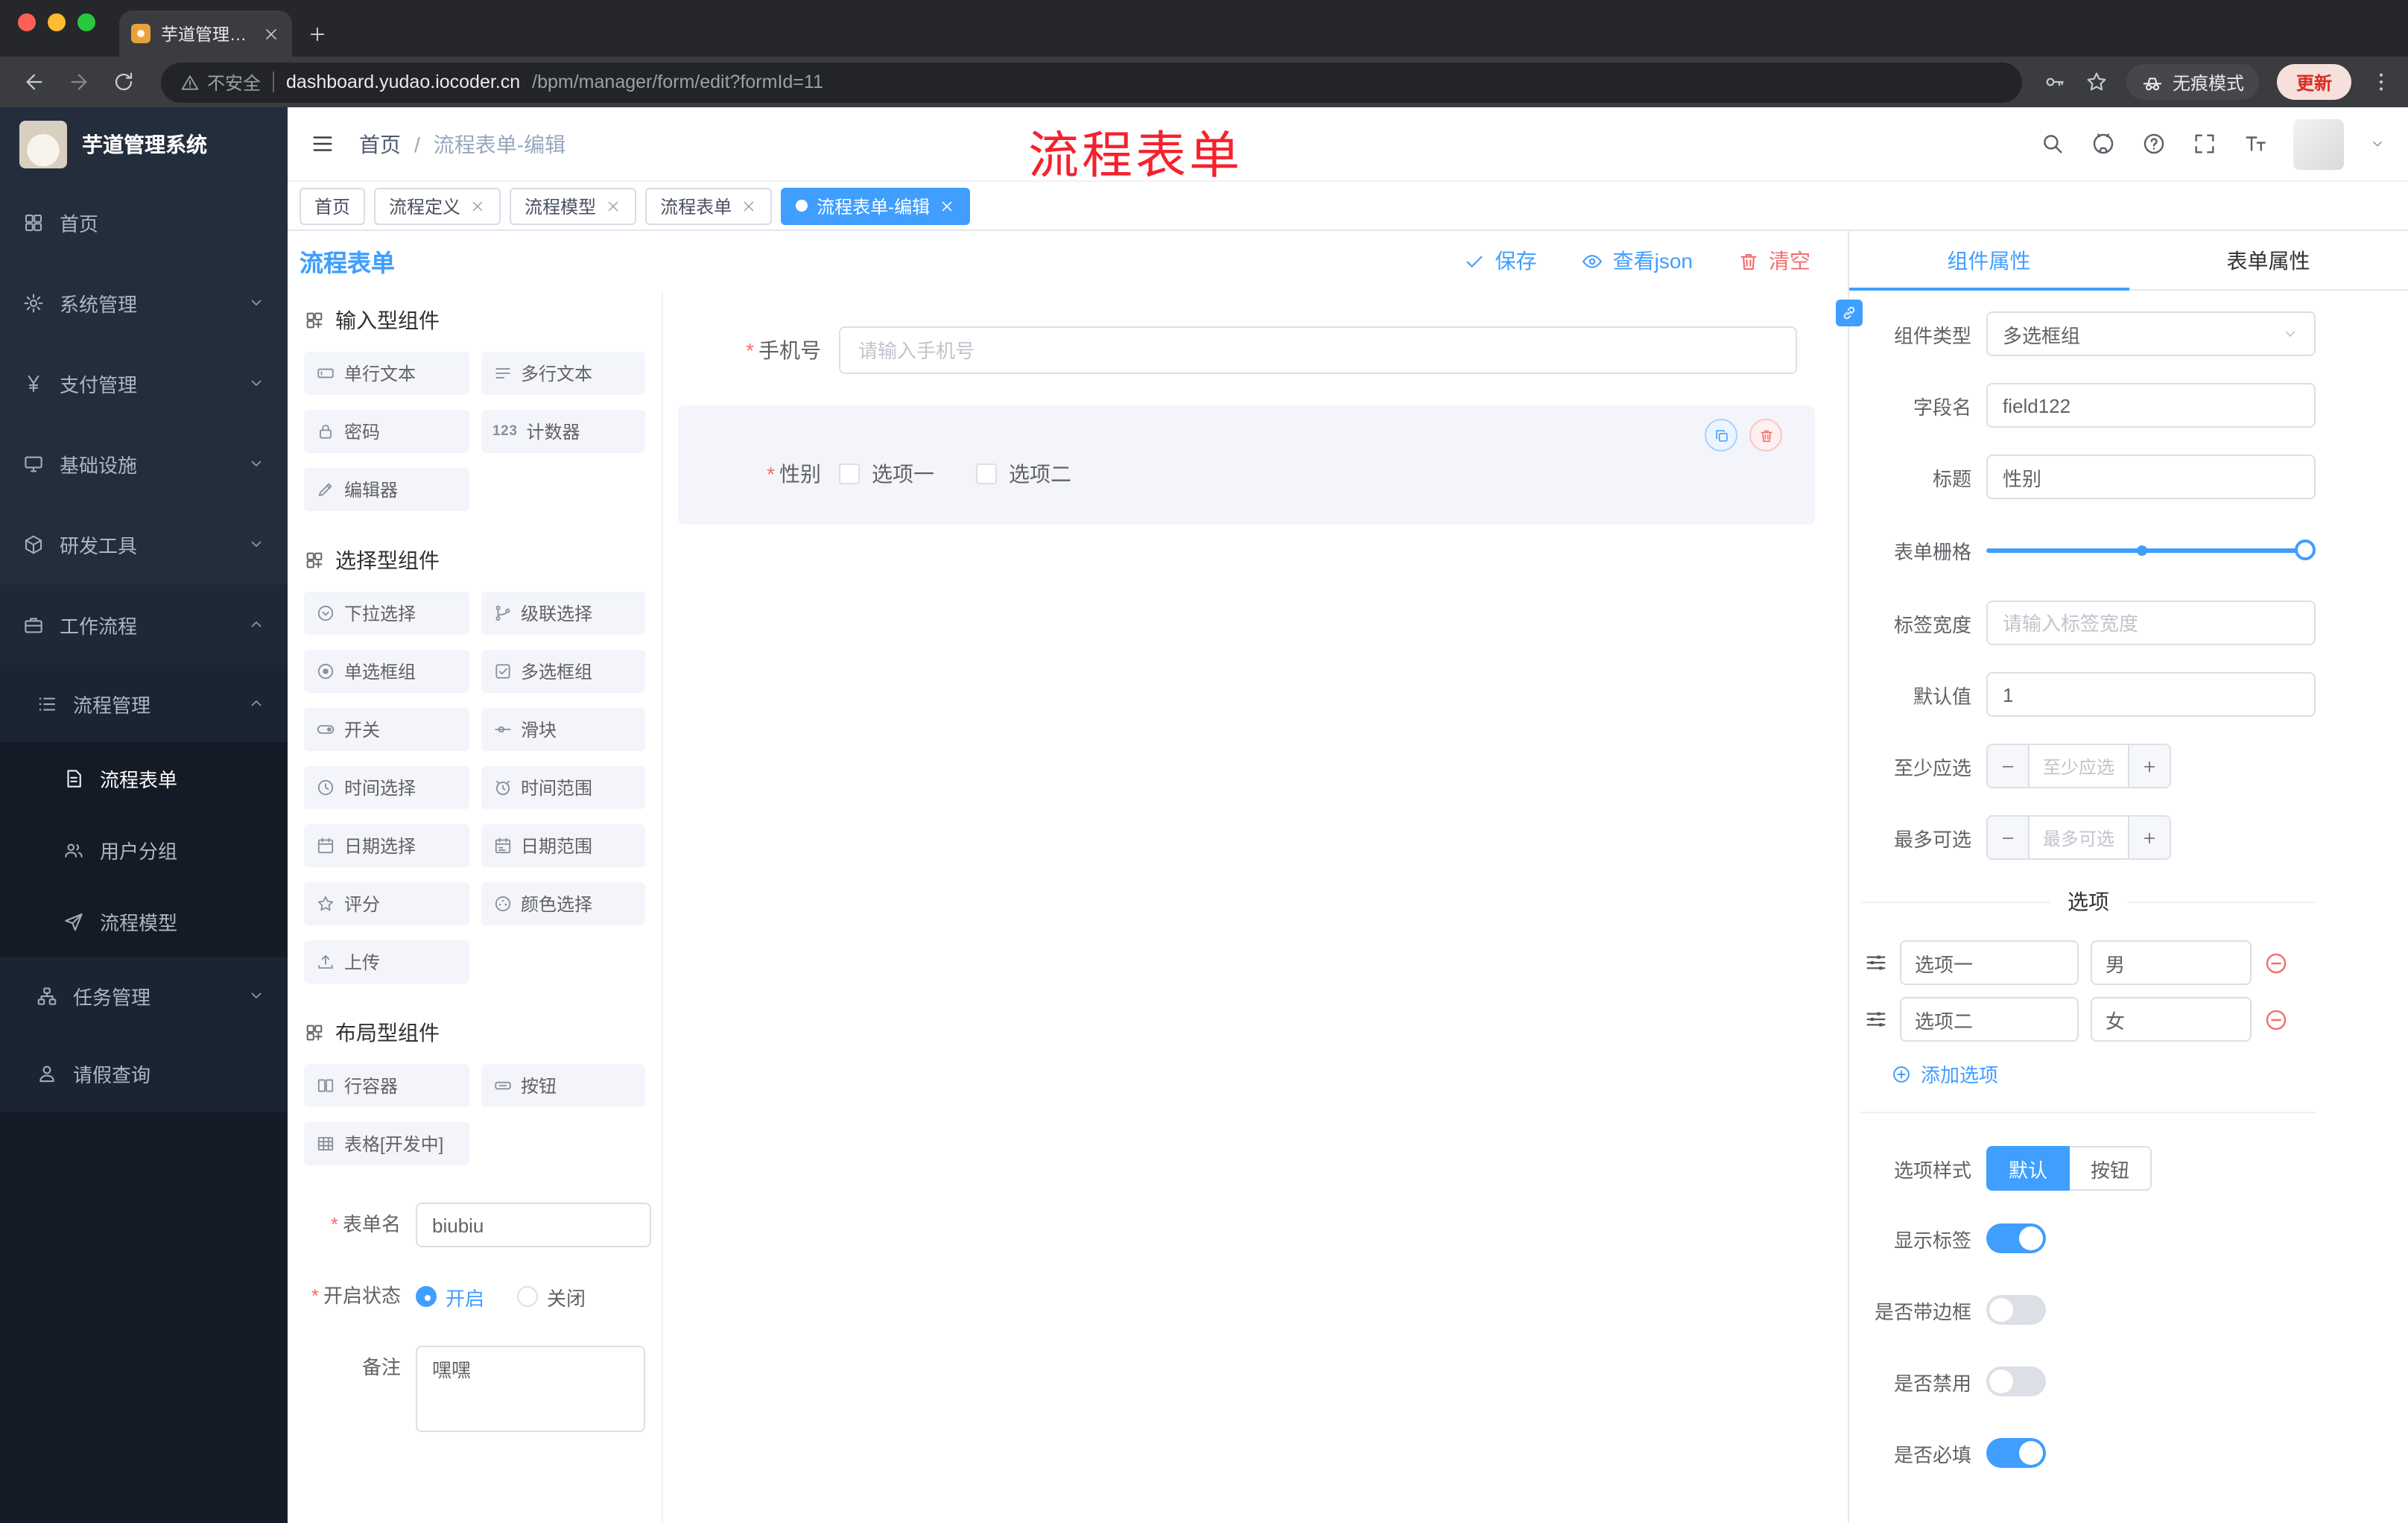  I want to click on chip-multi-line-text: 多行文本, so click(563, 373).